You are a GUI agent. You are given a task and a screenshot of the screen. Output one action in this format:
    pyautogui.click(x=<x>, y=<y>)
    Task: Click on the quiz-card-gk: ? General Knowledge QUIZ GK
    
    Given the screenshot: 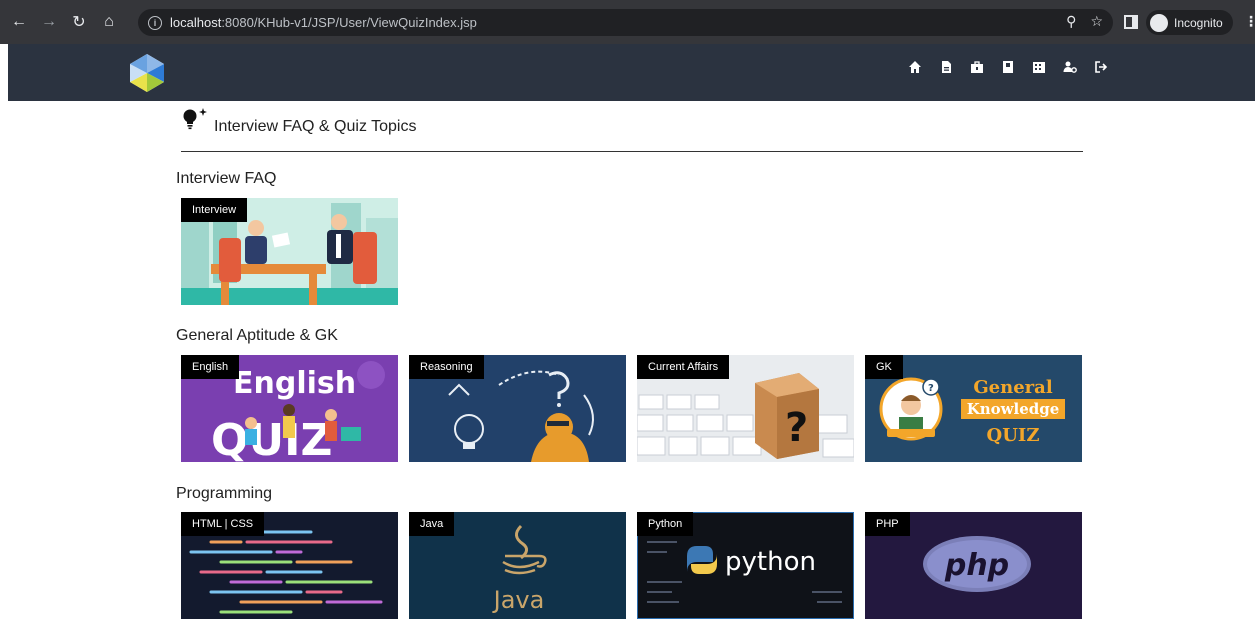 What is the action you would take?
    pyautogui.click(x=973, y=408)
    